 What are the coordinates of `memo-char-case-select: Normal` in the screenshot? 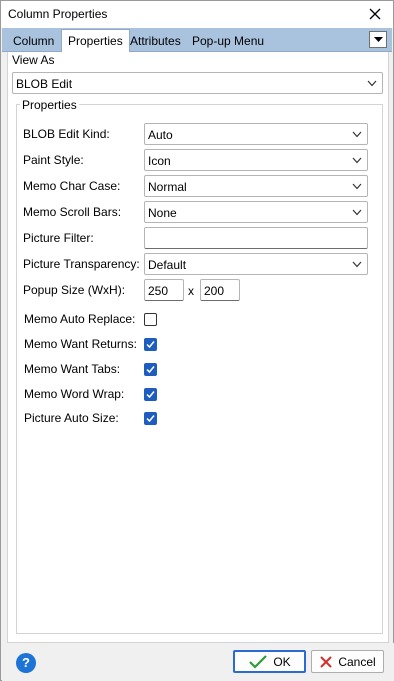 It's located at (256, 186).